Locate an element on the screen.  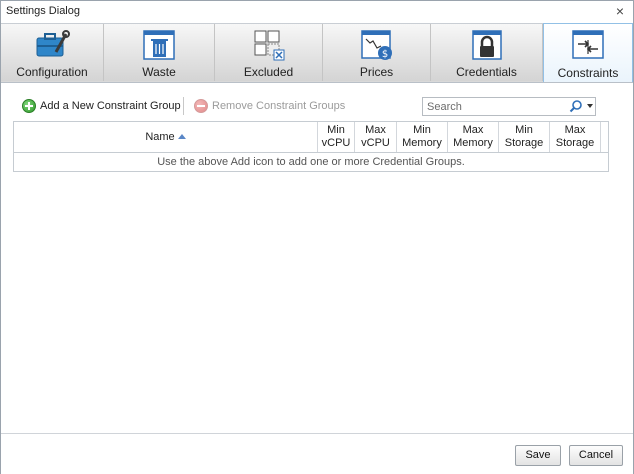
column-header-max-storage: Max Storage is located at coordinates (575, 137).